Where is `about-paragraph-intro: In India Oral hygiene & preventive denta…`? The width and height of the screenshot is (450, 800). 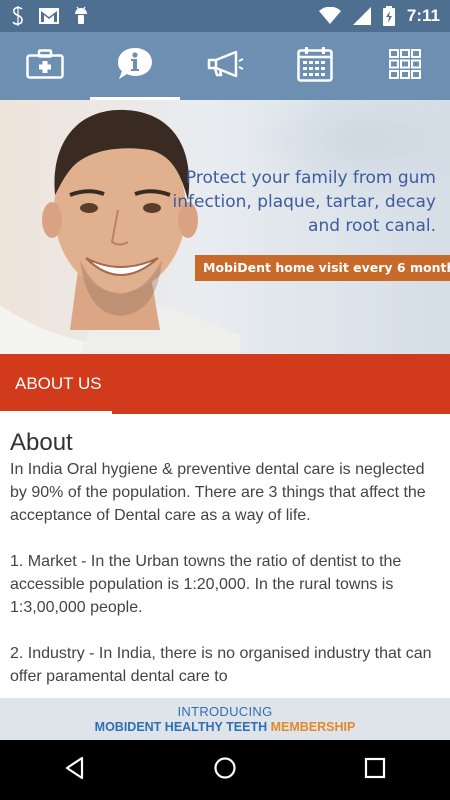
about-paragraph-intro: In India Oral hygiene & preventive denta… is located at coordinates (218, 492).